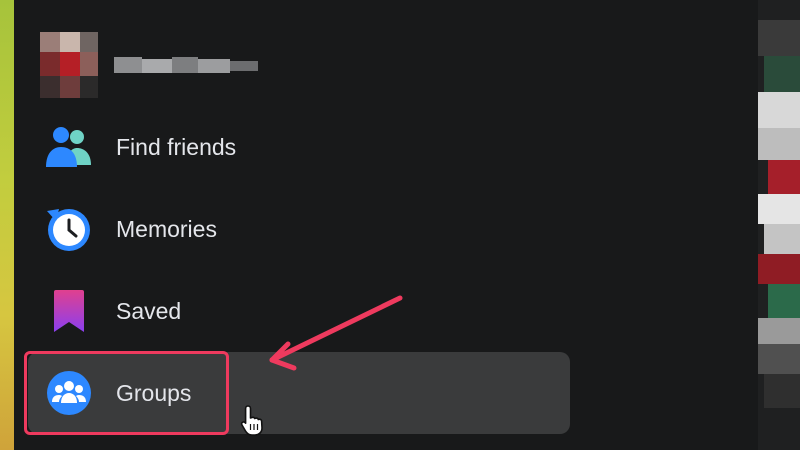 This screenshot has height=450, width=800. I want to click on menu-item-memories: Memories, so click(299, 229).